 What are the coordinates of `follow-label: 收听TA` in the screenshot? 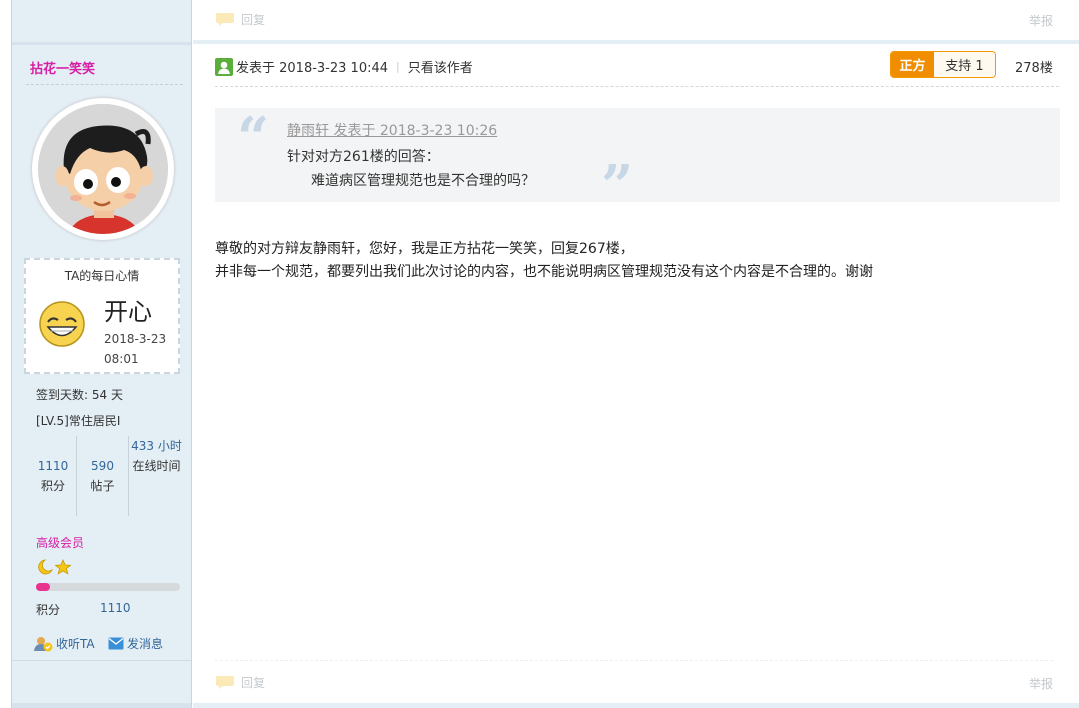 It's located at (75, 644).